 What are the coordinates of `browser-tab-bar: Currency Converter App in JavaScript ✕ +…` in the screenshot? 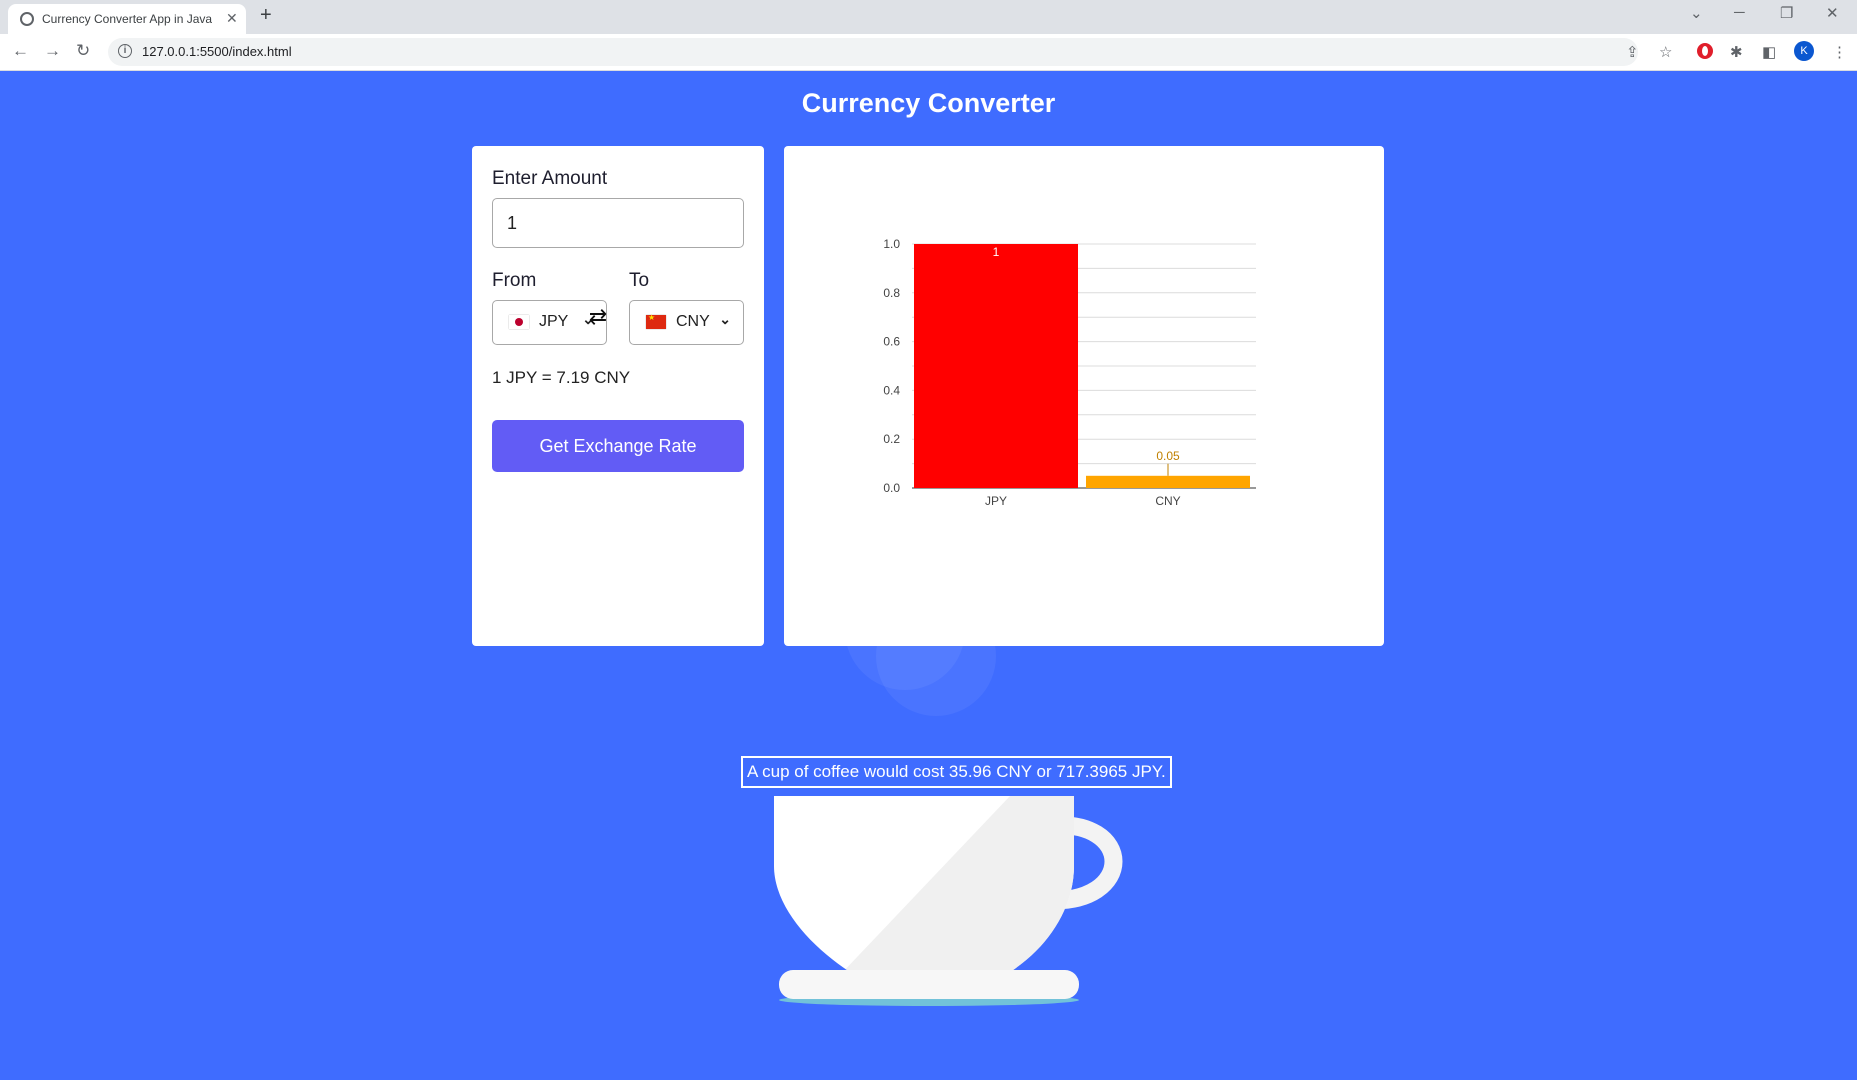 It's located at (928, 17).